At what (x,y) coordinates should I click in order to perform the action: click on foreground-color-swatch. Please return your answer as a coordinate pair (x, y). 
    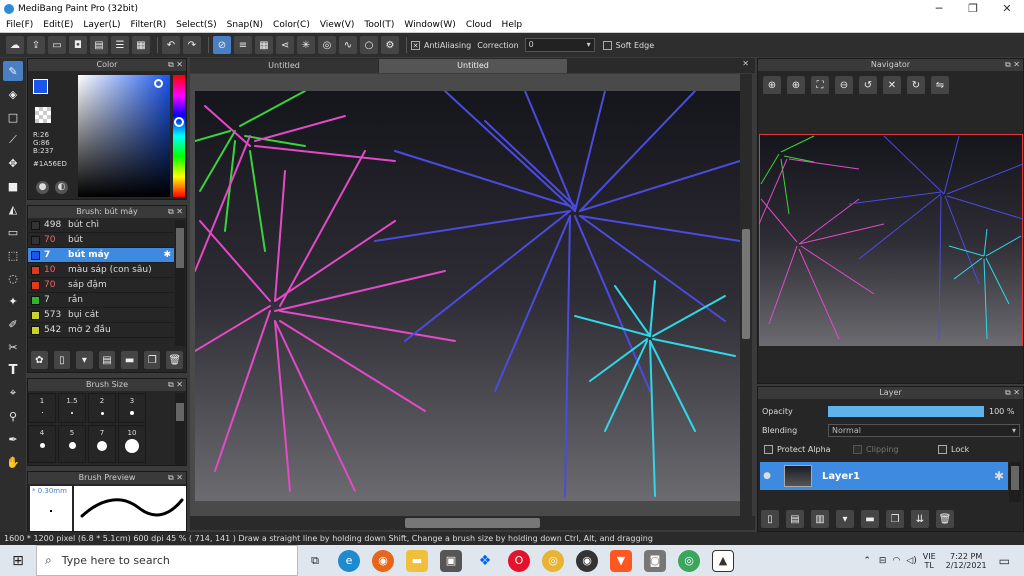
    Looking at the image, I should click on (40, 86).